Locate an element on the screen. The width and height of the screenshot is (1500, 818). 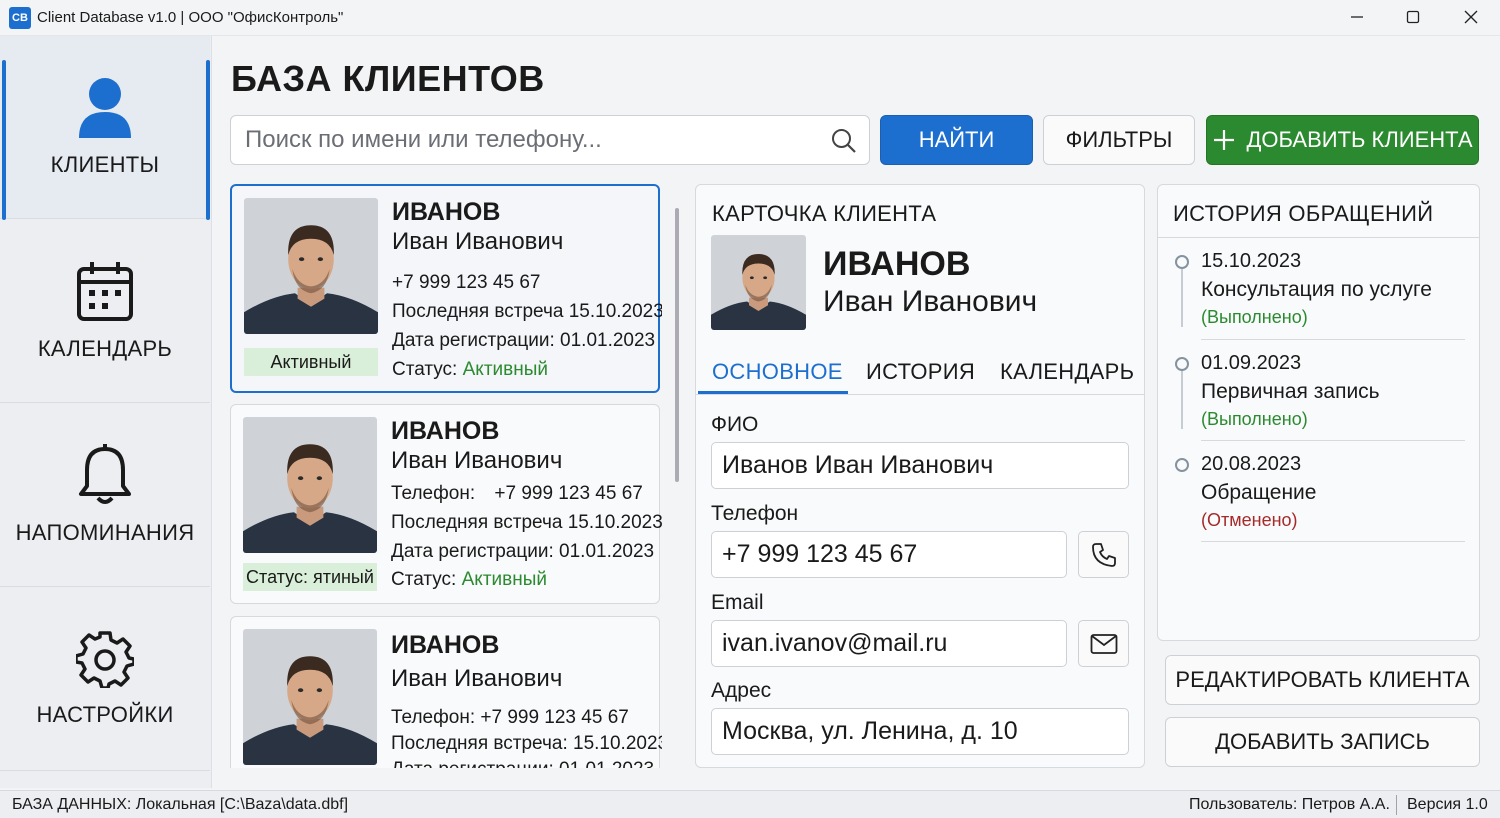
tab-history: ИСТОРИЯ is located at coordinates (920, 372).